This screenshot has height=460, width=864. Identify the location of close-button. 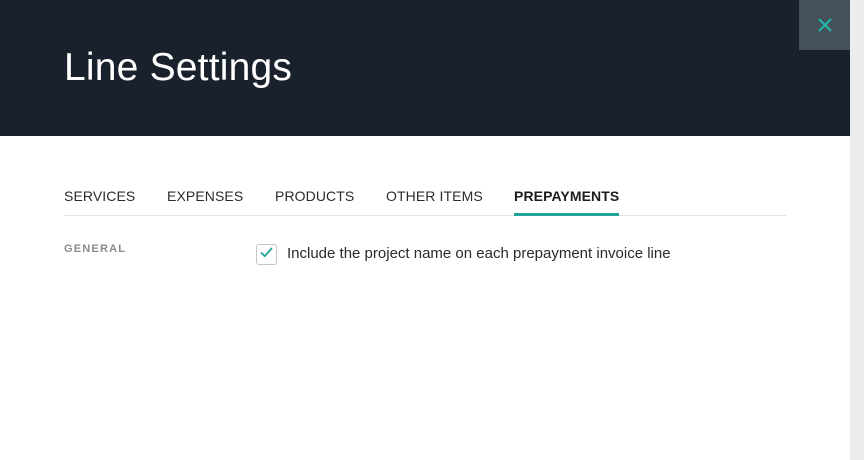
(824, 25).